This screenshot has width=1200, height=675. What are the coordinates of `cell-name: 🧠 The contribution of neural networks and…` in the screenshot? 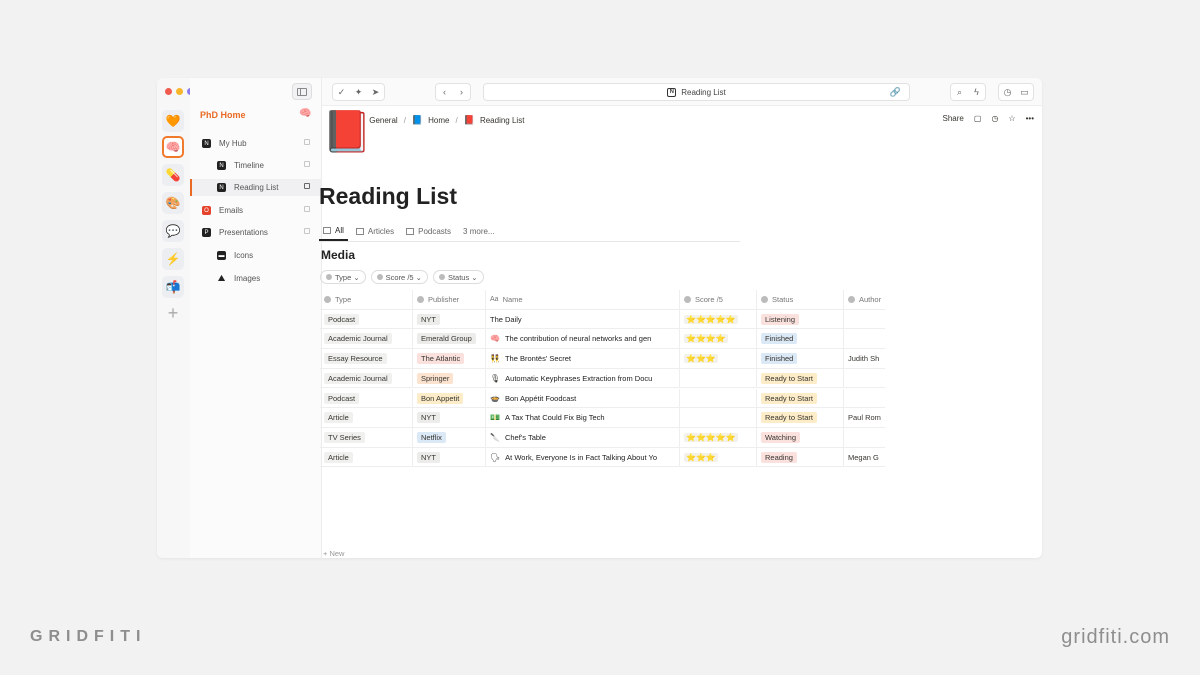 It's located at (583, 339).